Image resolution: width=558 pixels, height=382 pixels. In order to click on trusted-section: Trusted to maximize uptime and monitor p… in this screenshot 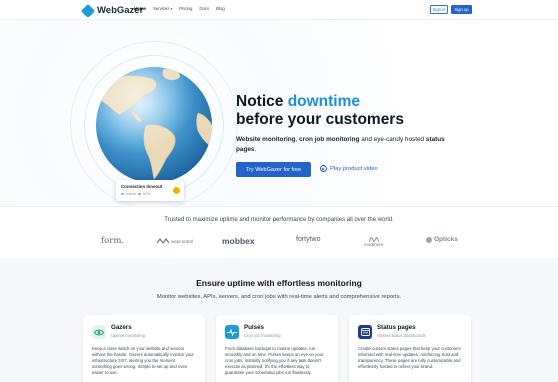, I will do `click(279, 232)`.